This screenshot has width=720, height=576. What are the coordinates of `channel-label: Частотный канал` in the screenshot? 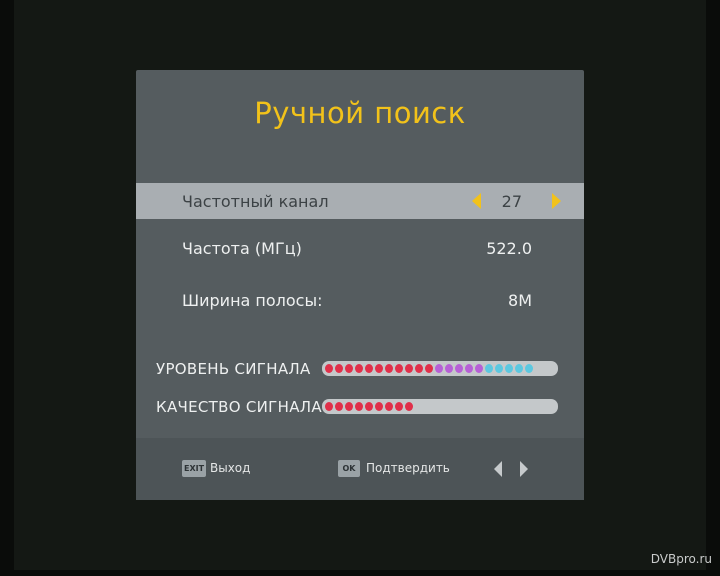 It's located at (255, 201).